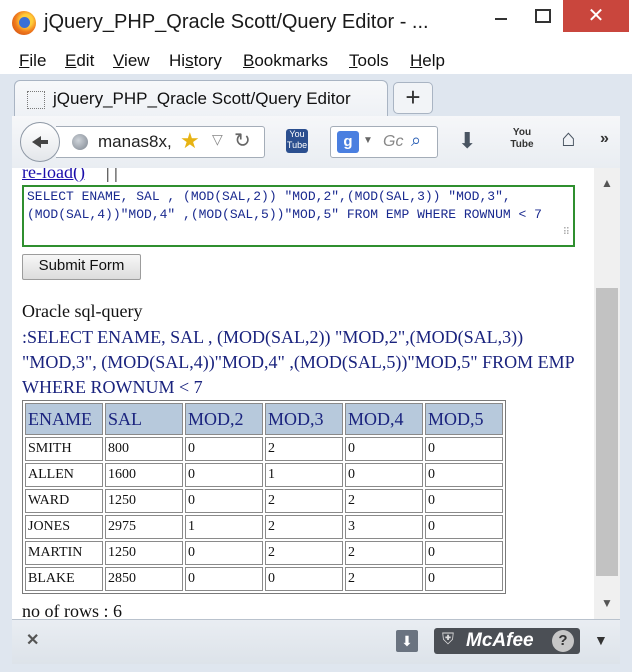  What do you see at coordinates (407, 641) in the screenshot?
I see `addon-download-icon: ⬇` at bounding box center [407, 641].